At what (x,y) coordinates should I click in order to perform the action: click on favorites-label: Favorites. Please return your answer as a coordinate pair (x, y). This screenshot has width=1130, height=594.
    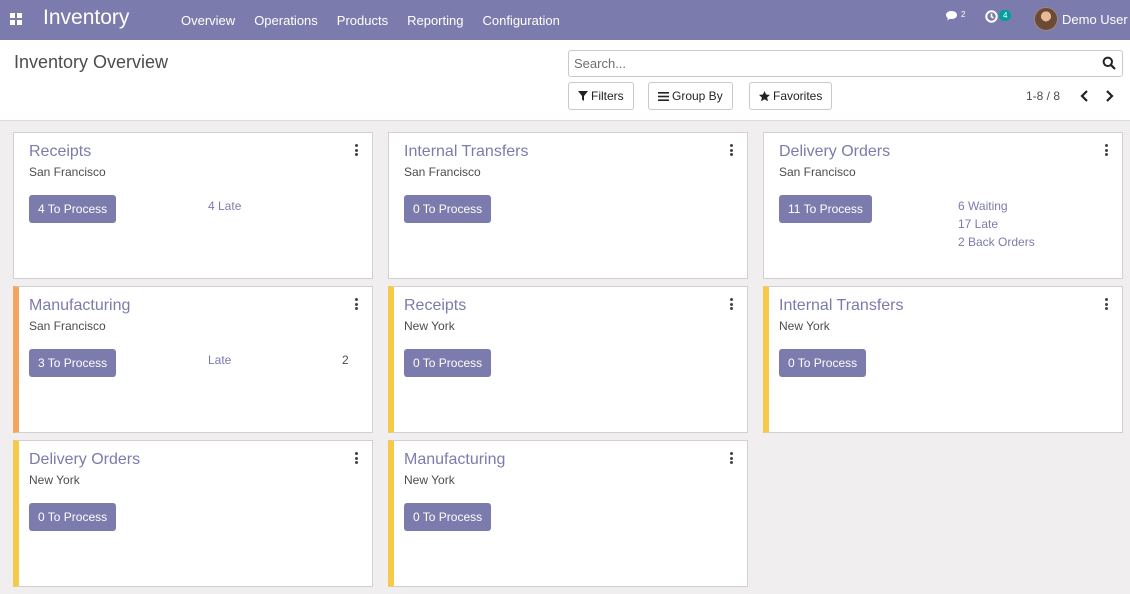
    Looking at the image, I should click on (798, 96).